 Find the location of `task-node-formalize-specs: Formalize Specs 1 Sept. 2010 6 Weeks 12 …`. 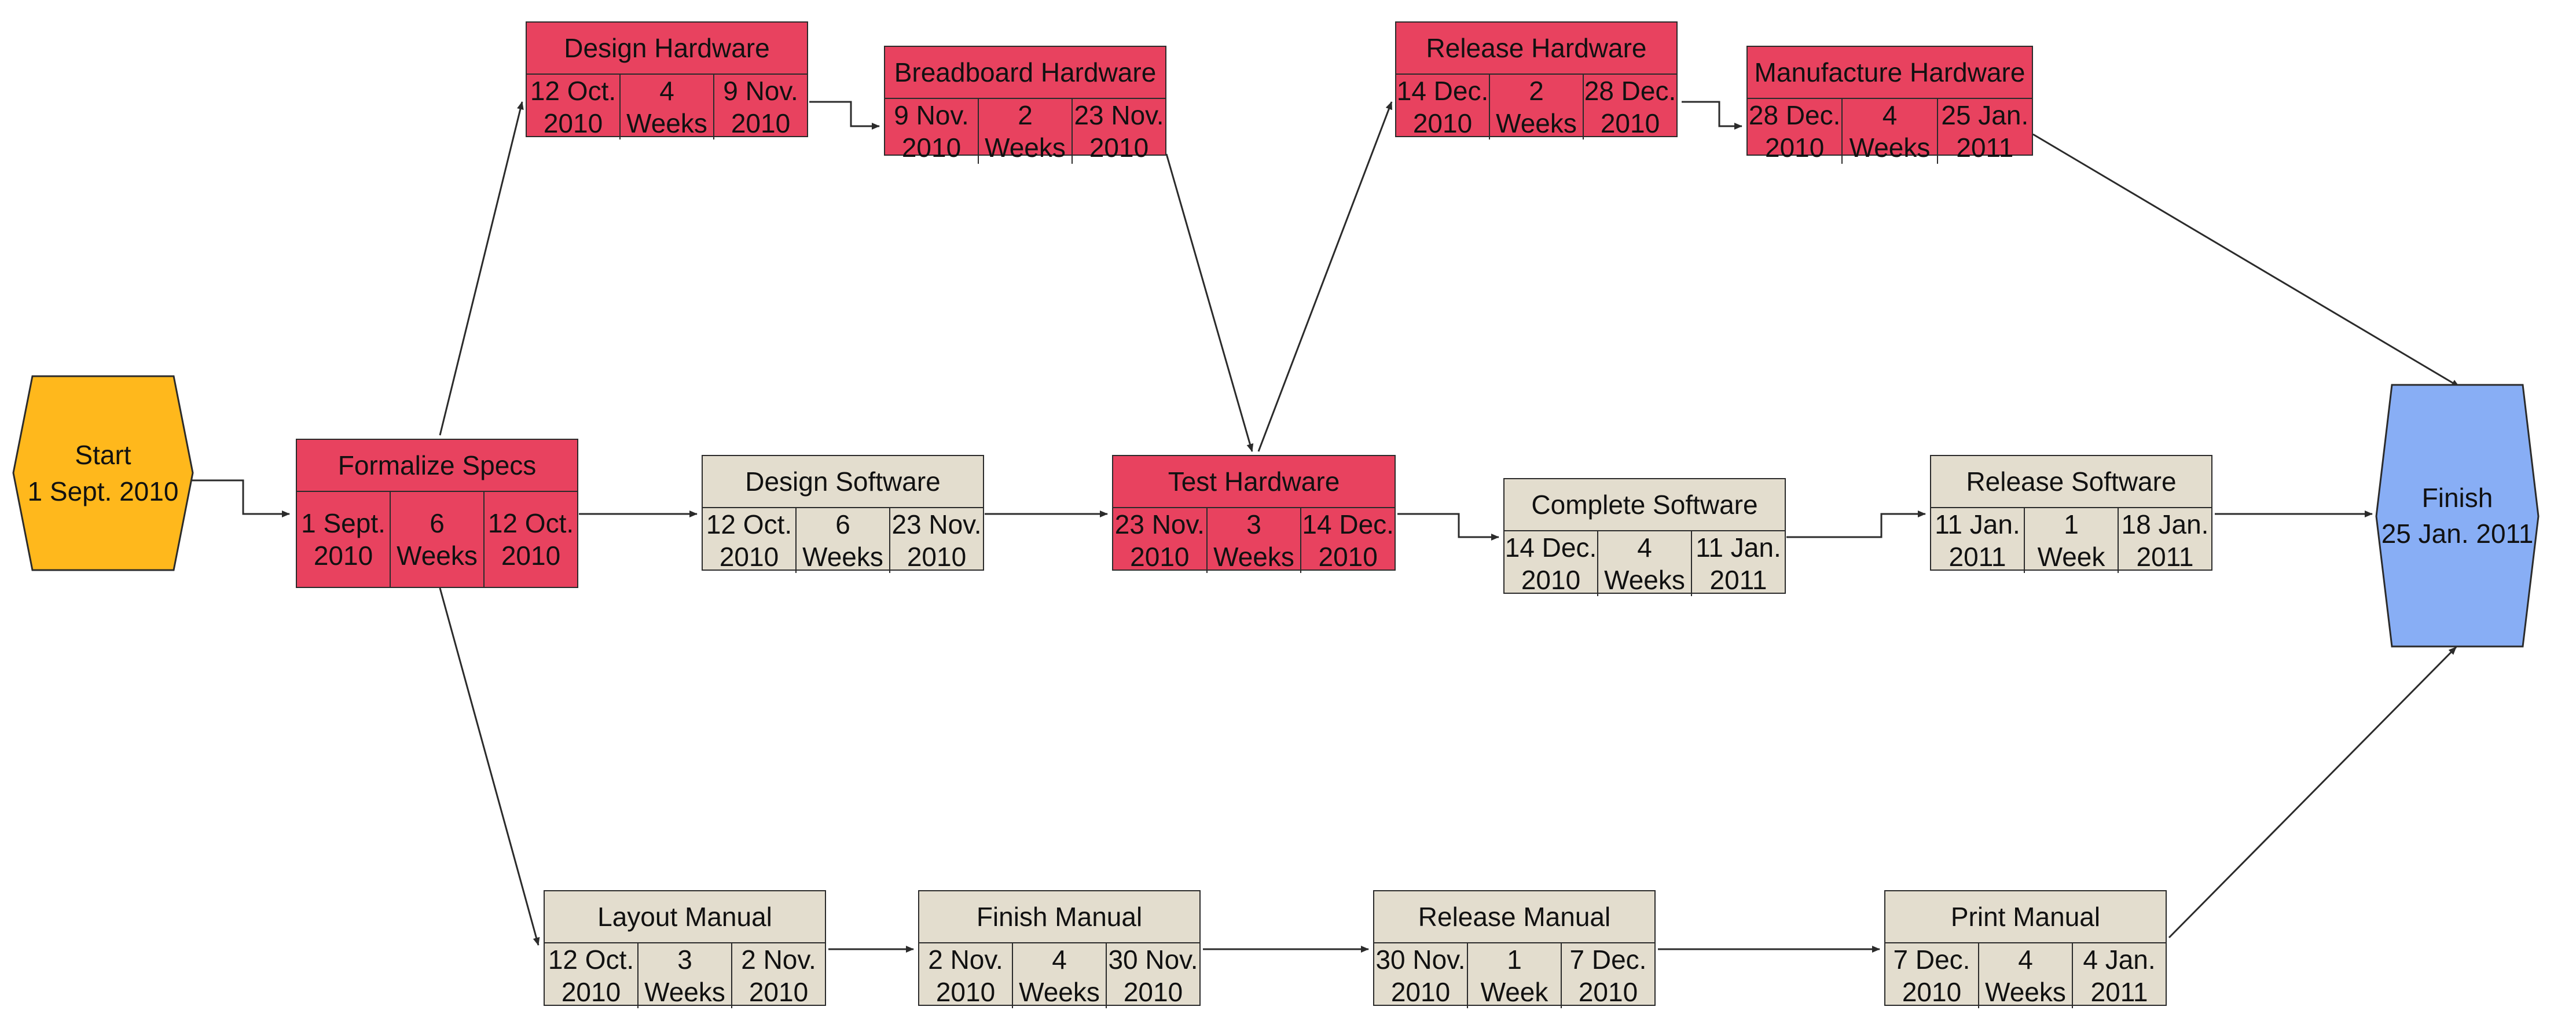

task-node-formalize-specs: Formalize Specs 1 Sept. 2010 6 Weeks 12 … is located at coordinates (437, 514).